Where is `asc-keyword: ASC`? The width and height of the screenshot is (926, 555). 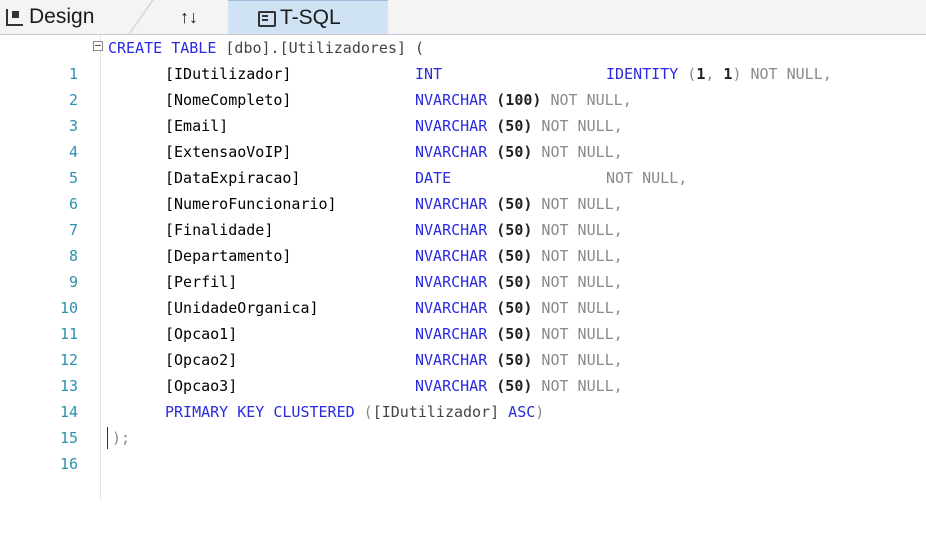 asc-keyword: ASC is located at coordinates (517, 412).